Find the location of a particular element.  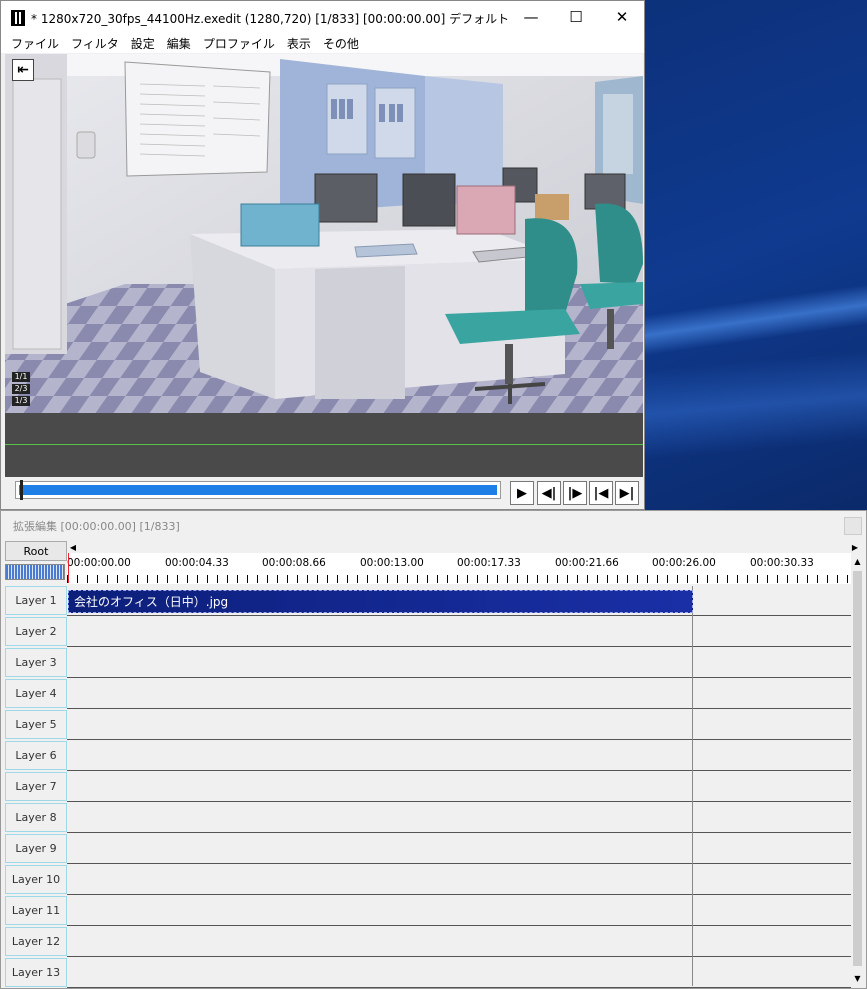

minimize-button: — is located at coordinates (531, 17).